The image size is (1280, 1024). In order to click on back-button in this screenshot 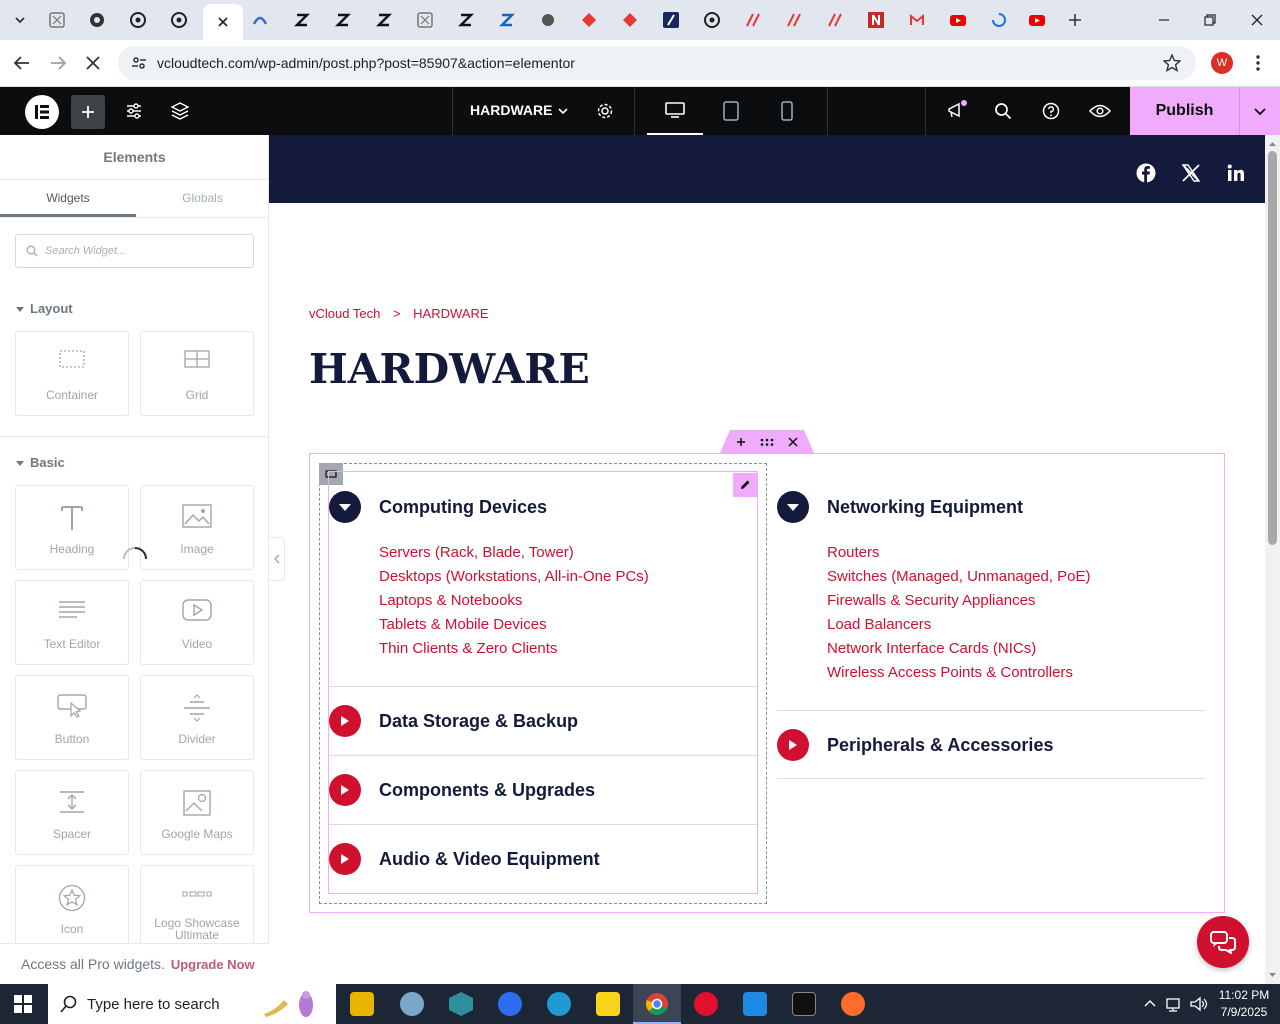, I will do `click(22, 63)`.